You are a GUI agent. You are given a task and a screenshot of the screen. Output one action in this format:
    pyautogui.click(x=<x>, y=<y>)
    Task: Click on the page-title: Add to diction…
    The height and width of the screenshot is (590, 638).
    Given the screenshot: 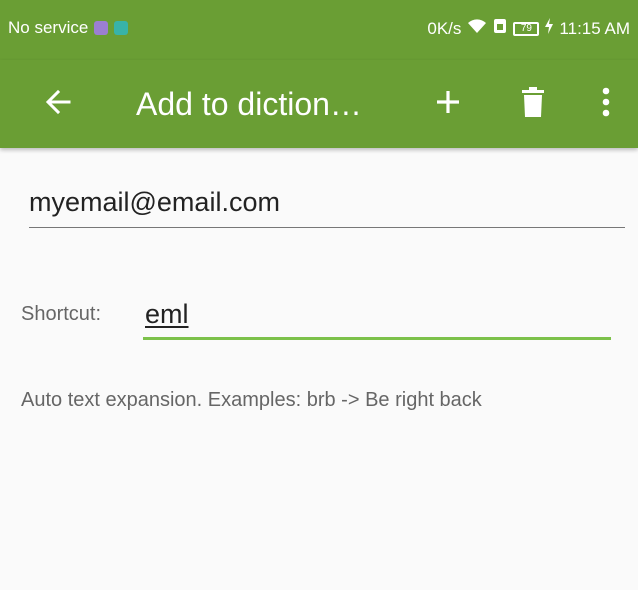 What is the action you would take?
    pyautogui.click(x=249, y=104)
    